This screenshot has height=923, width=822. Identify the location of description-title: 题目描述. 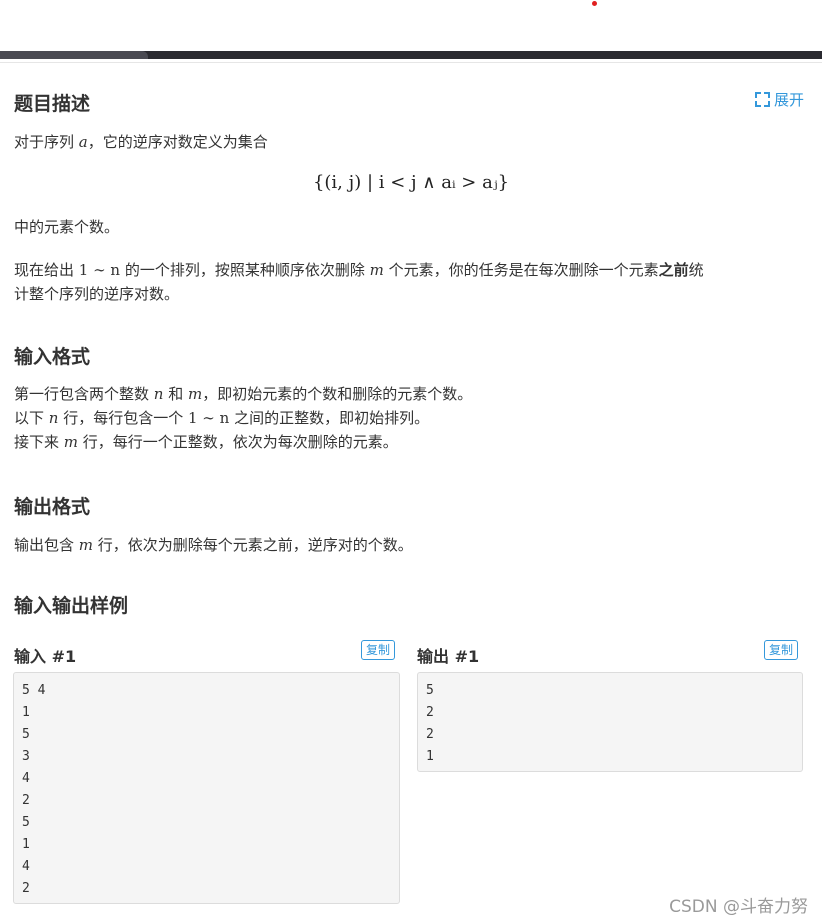
(52, 104).